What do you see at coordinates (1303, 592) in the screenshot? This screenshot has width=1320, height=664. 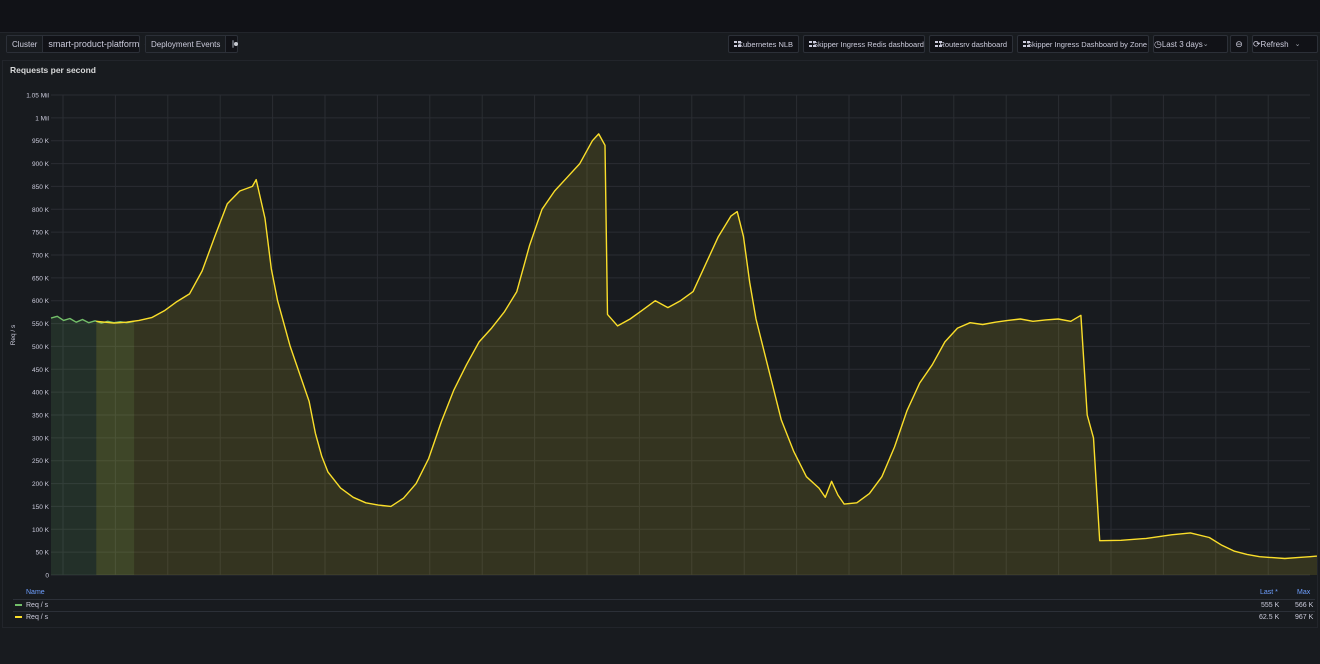 I see `legend-max-header: Max` at bounding box center [1303, 592].